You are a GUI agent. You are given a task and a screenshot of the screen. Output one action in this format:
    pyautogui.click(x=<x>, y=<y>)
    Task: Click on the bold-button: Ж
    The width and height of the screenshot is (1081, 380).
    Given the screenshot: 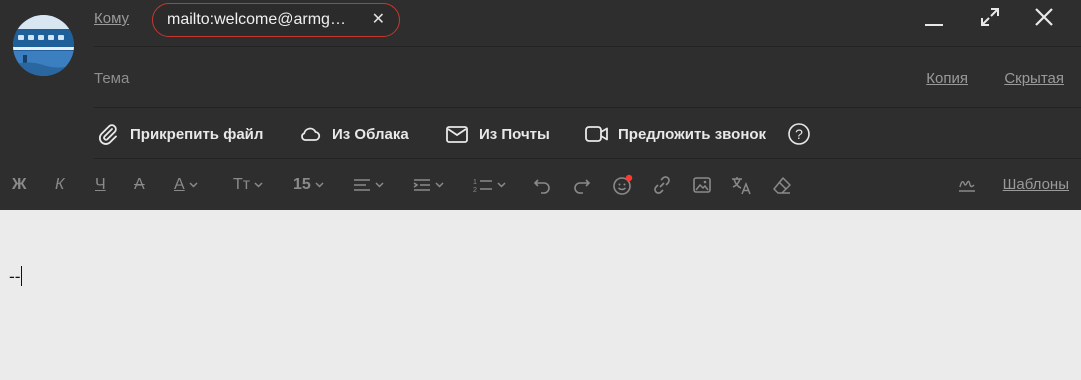 What is the action you would take?
    pyautogui.click(x=19, y=185)
    